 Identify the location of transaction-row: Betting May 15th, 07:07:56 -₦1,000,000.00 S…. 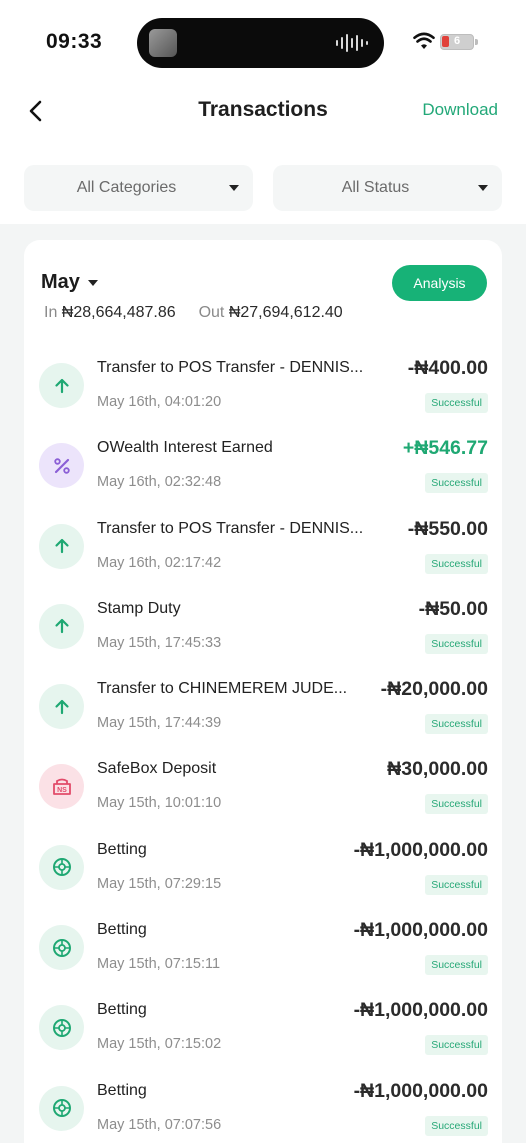
(263, 1104).